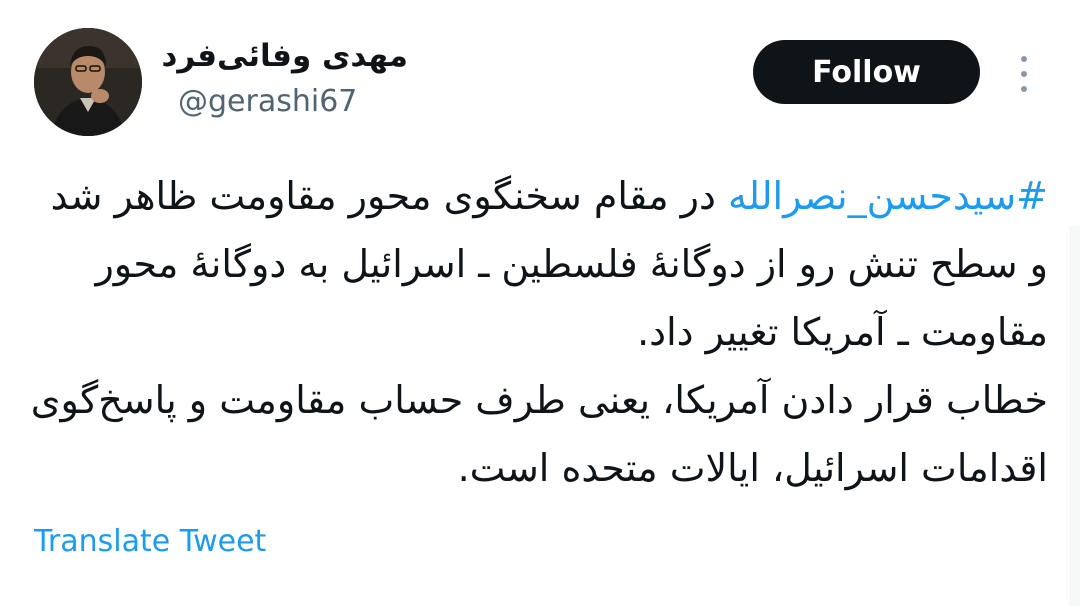  Describe the element at coordinates (1024, 74) in the screenshot. I see `vertical-ellipsis-icon` at that location.